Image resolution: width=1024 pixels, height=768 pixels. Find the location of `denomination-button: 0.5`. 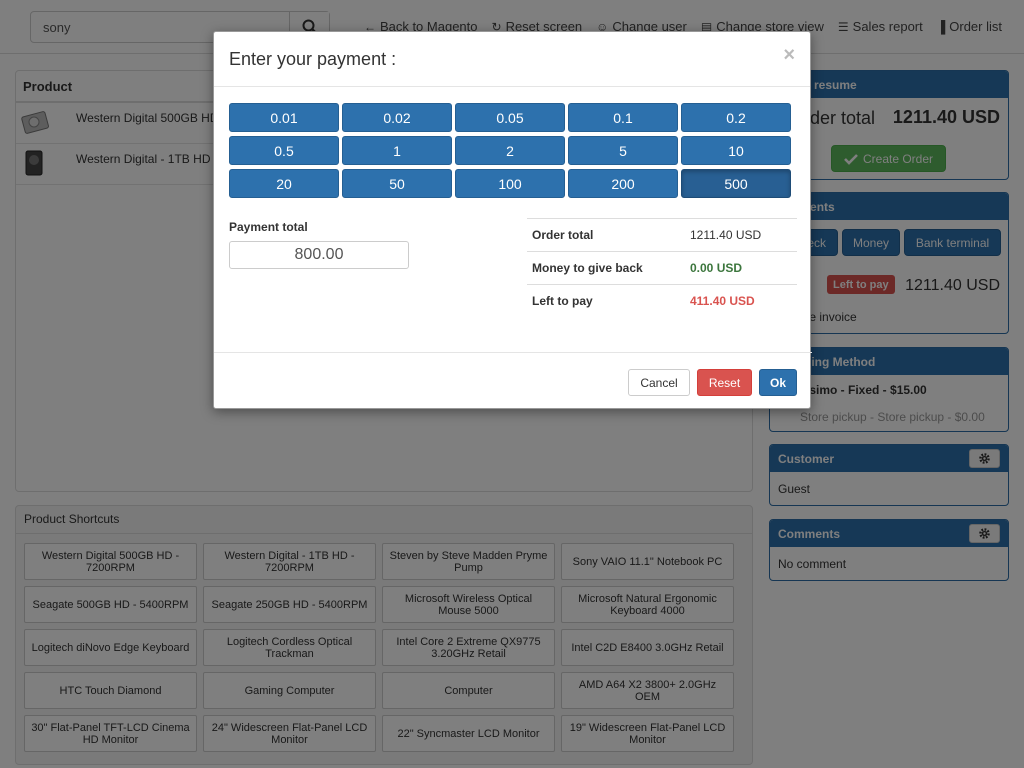

denomination-button: 0.5 is located at coordinates (284, 150).